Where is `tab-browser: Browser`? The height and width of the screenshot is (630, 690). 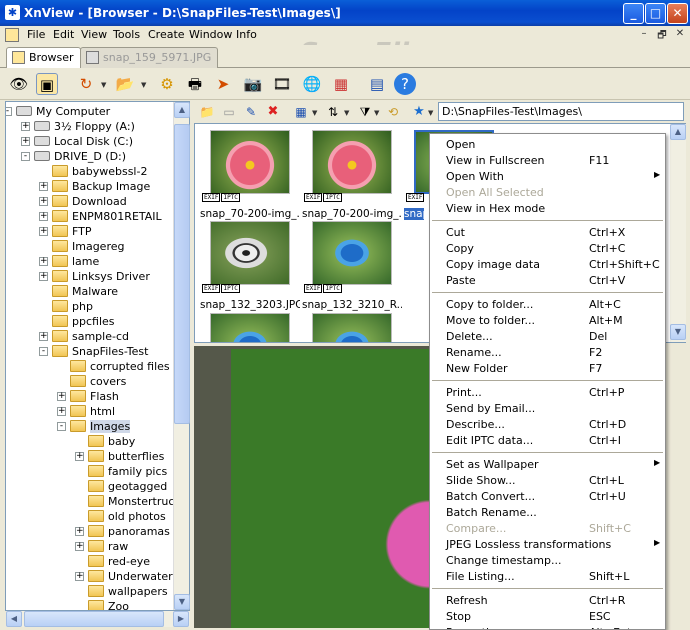 tab-browser: Browser is located at coordinates (43, 57).